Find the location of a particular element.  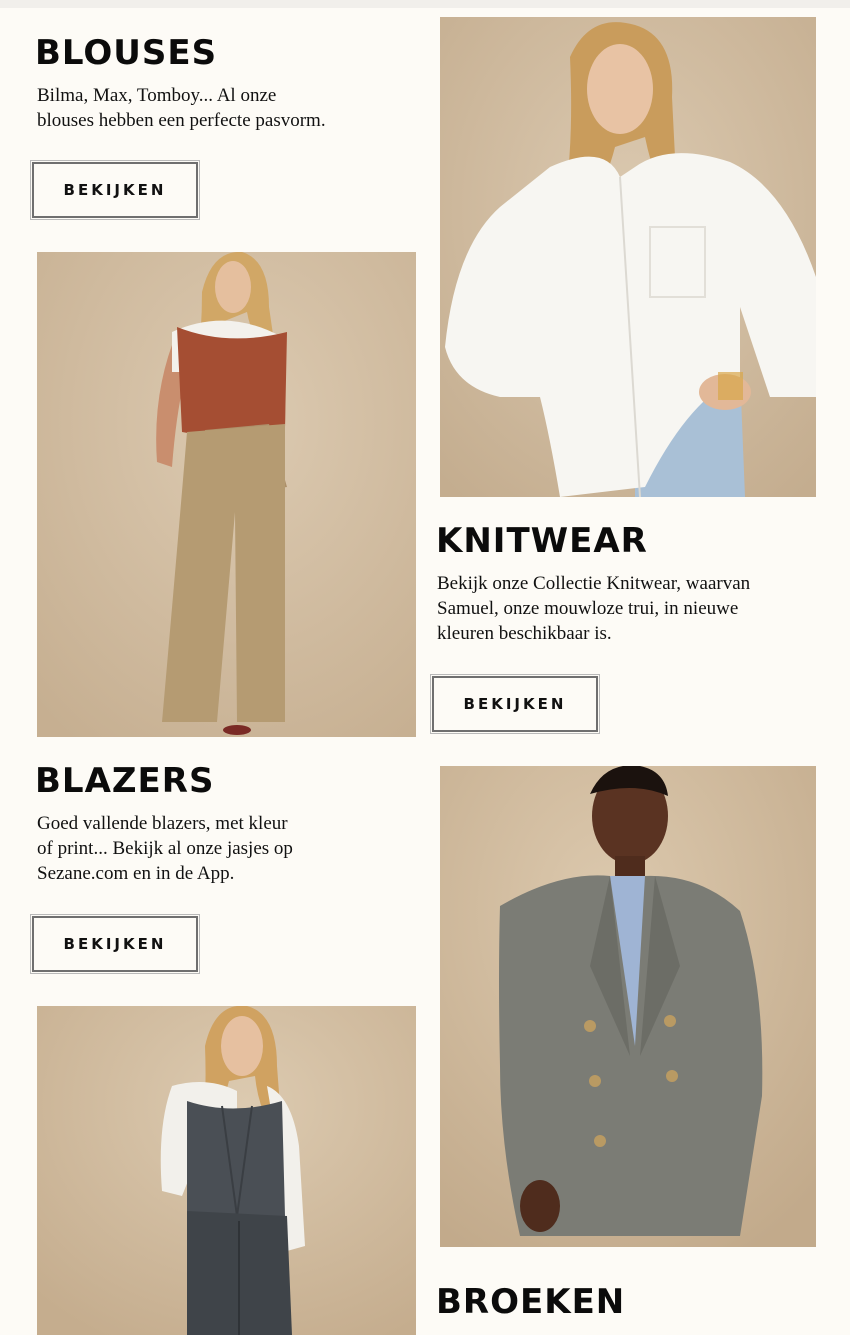

model-grey-waistcoat-photo is located at coordinates (226, 1170).